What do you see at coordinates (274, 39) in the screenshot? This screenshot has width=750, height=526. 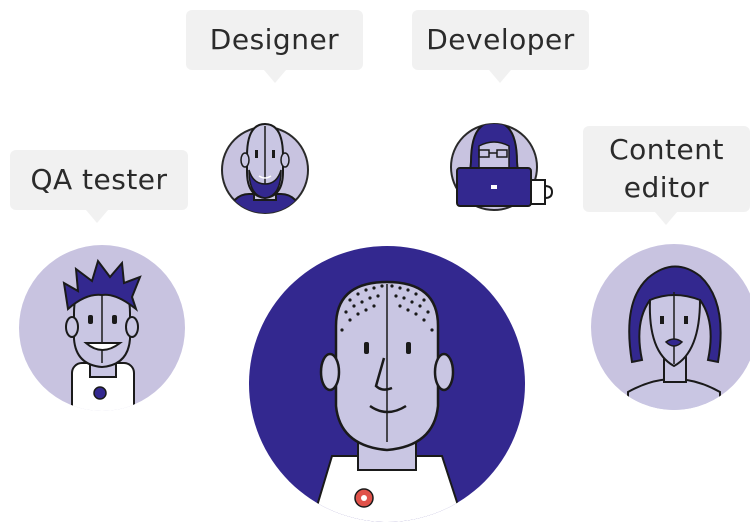 I see `designer-label: Designer` at bounding box center [274, 39].